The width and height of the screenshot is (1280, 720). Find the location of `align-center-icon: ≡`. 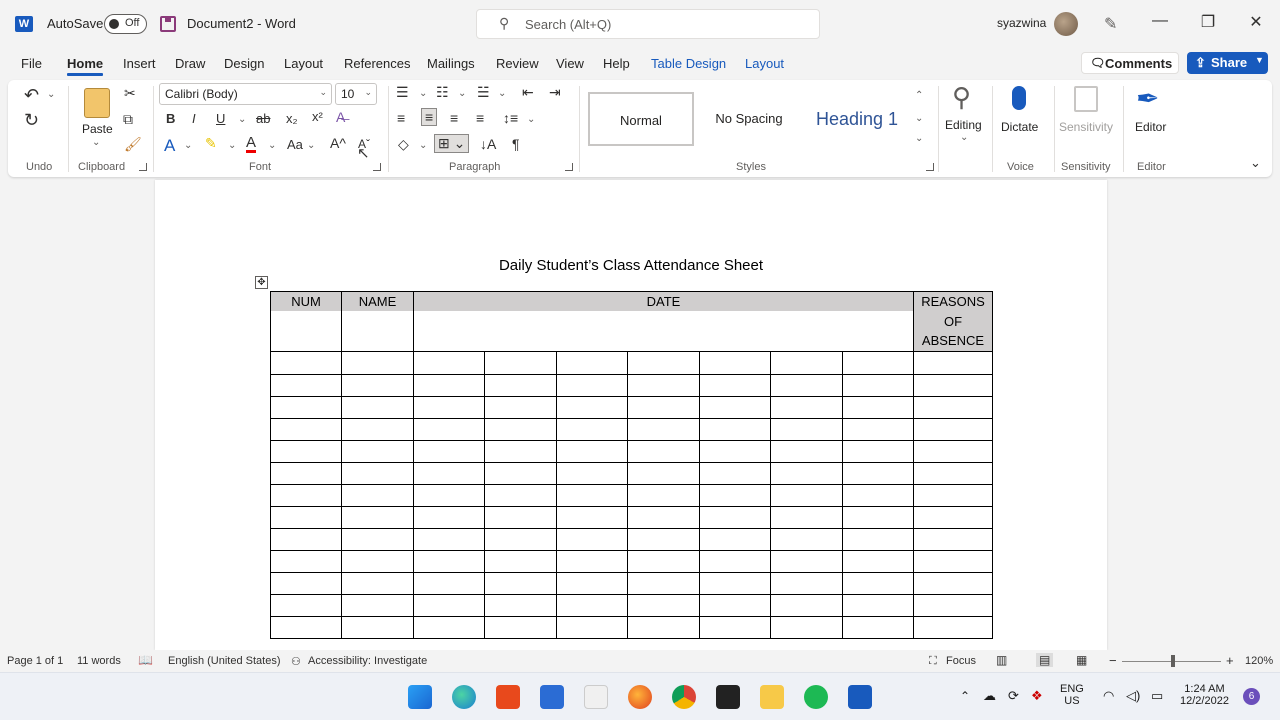

align-center-icon: ≡ is located at coordinates (429, 117).